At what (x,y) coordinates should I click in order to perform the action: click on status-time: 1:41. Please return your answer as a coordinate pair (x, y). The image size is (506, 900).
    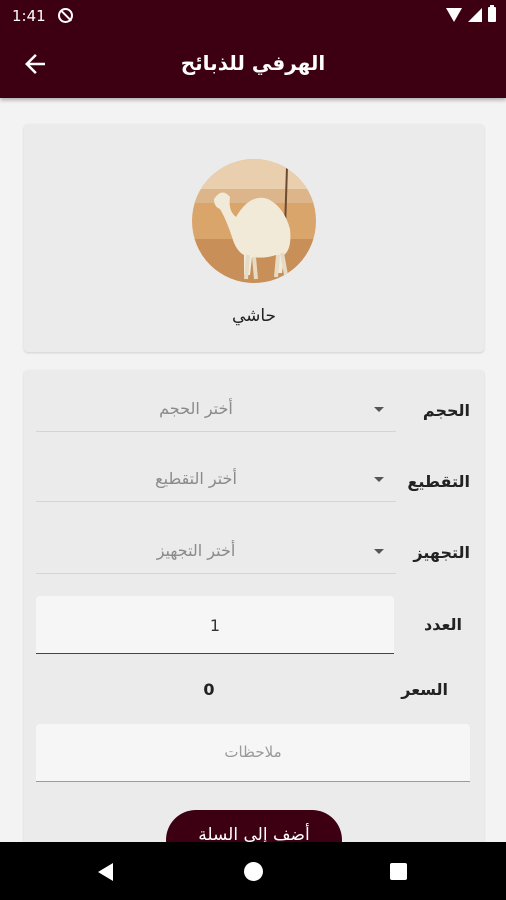
    Looking at the image, I should click on (29, 16).